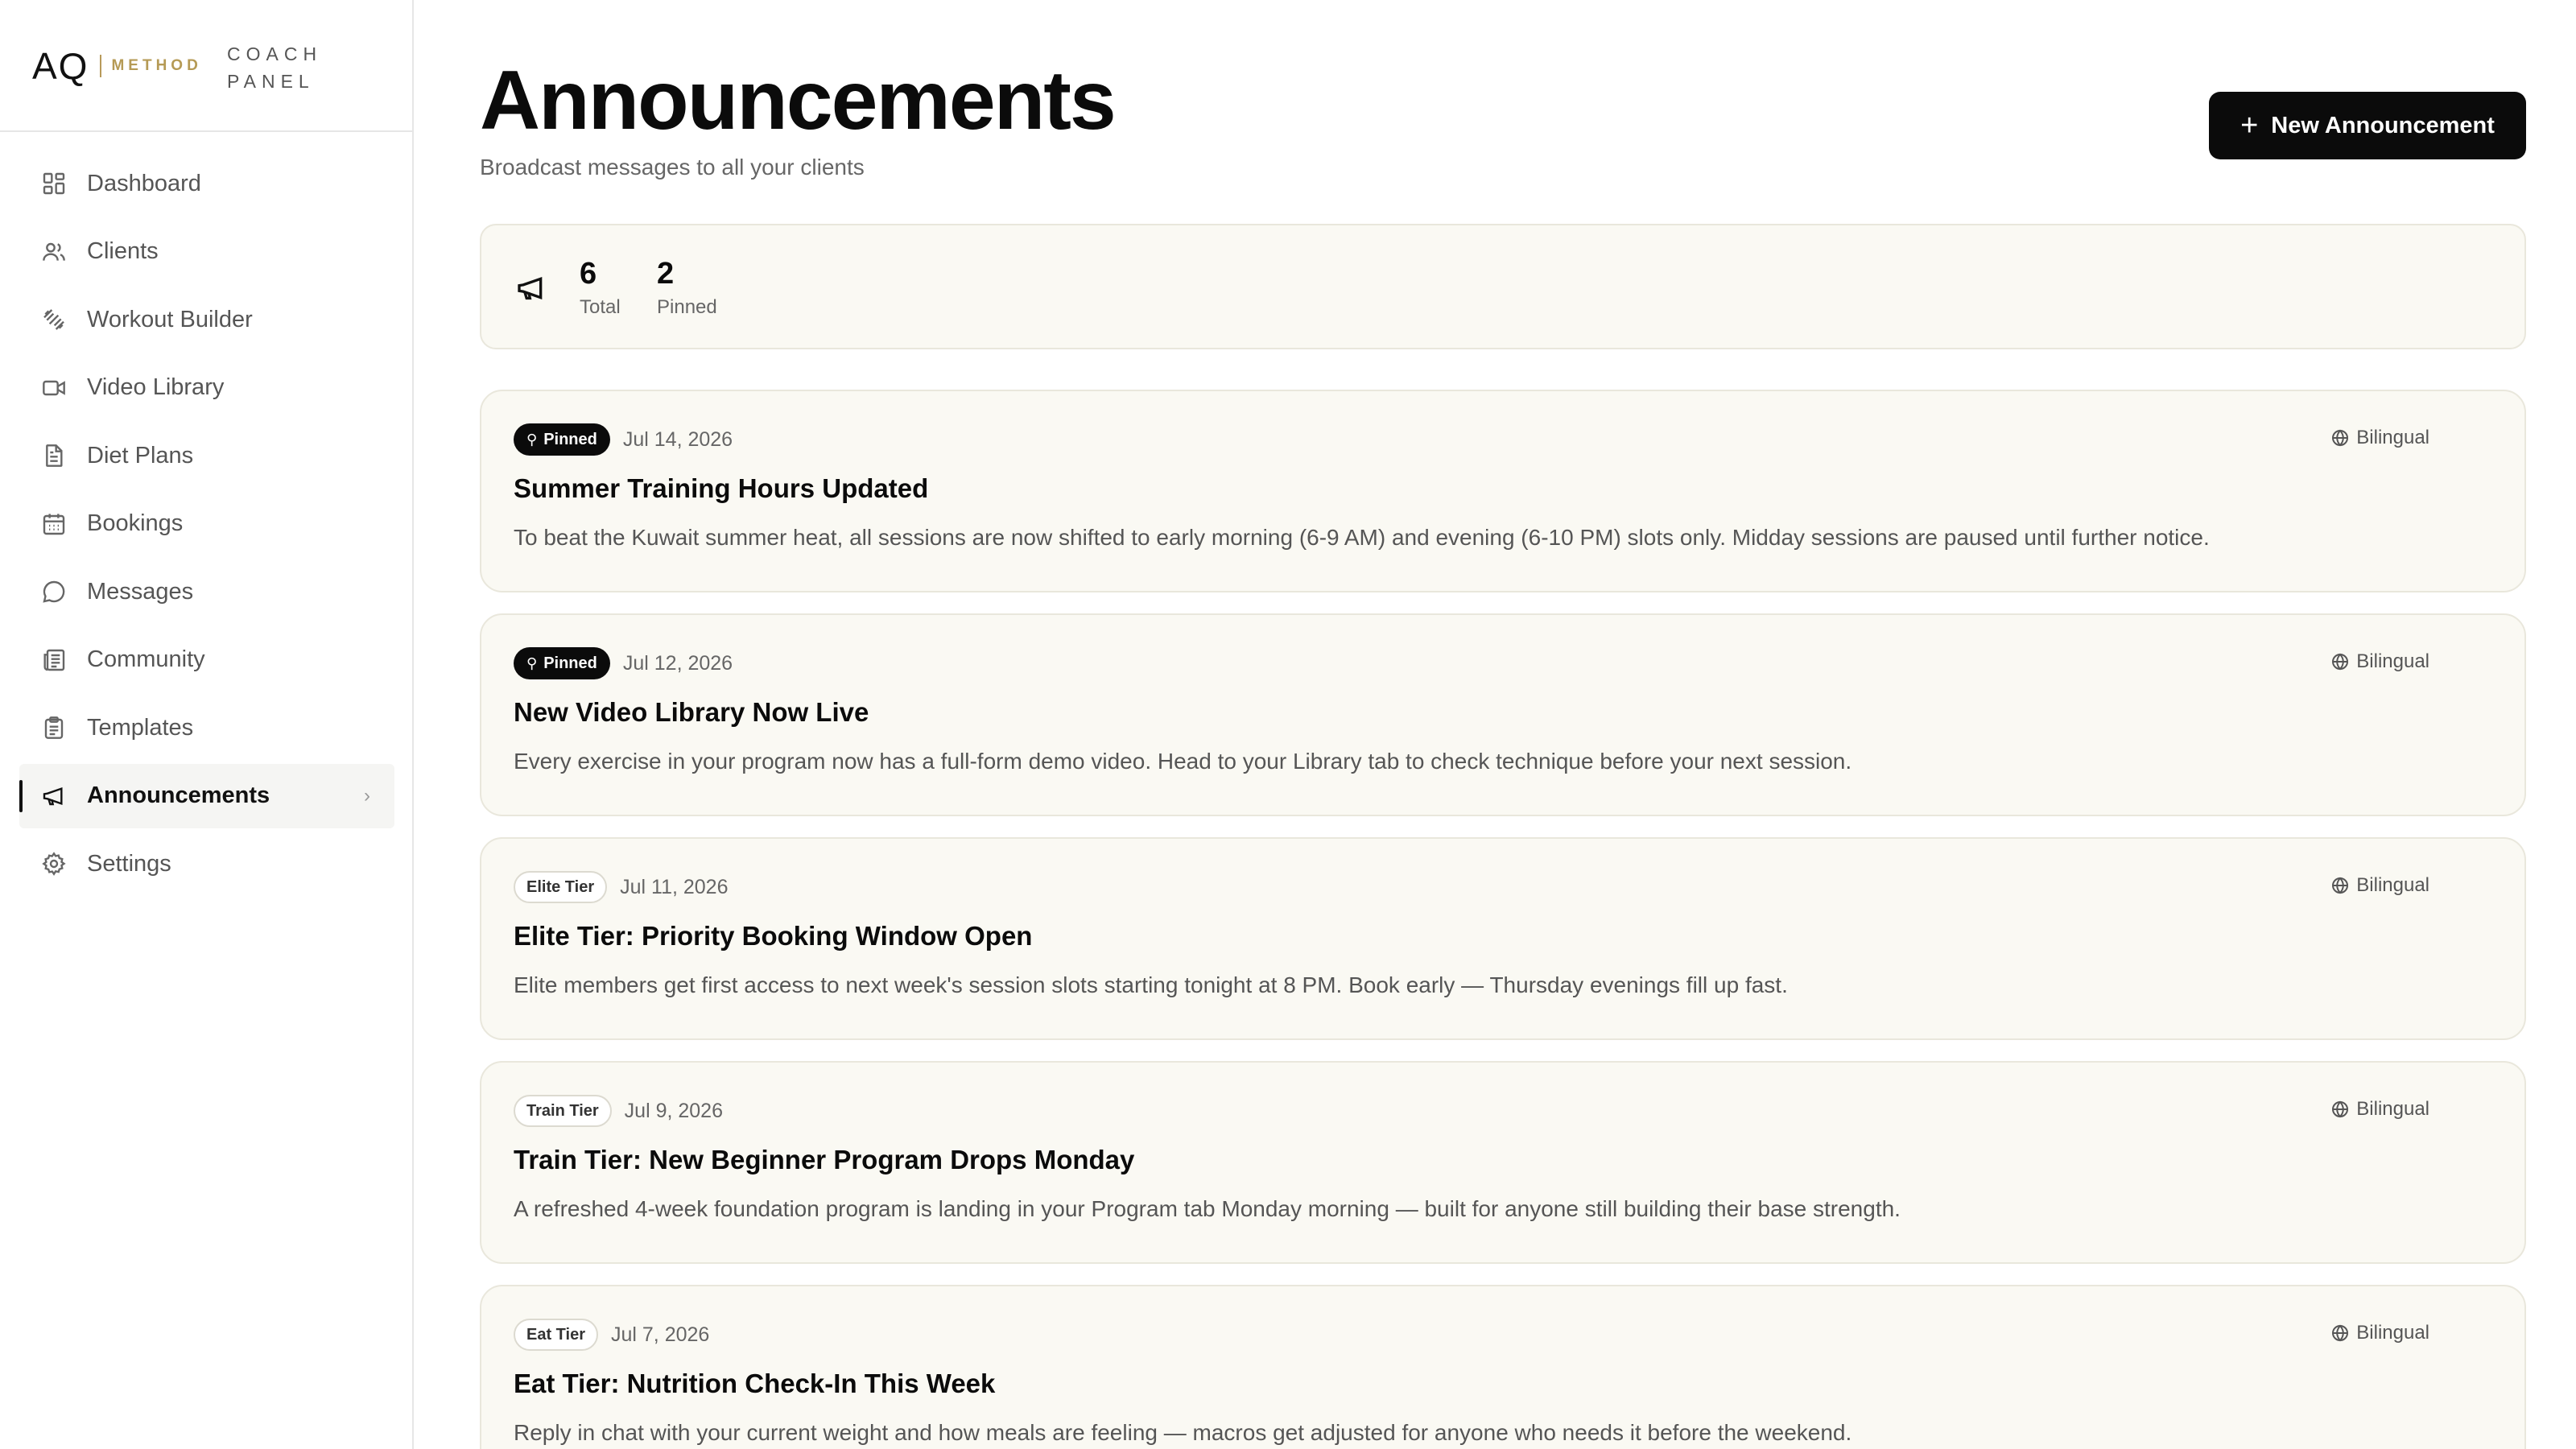 This screenshot has width=2576, height=1449. Describe the element at coordinates (54, 455) in the screenshot. I see `document-icon` at that location.